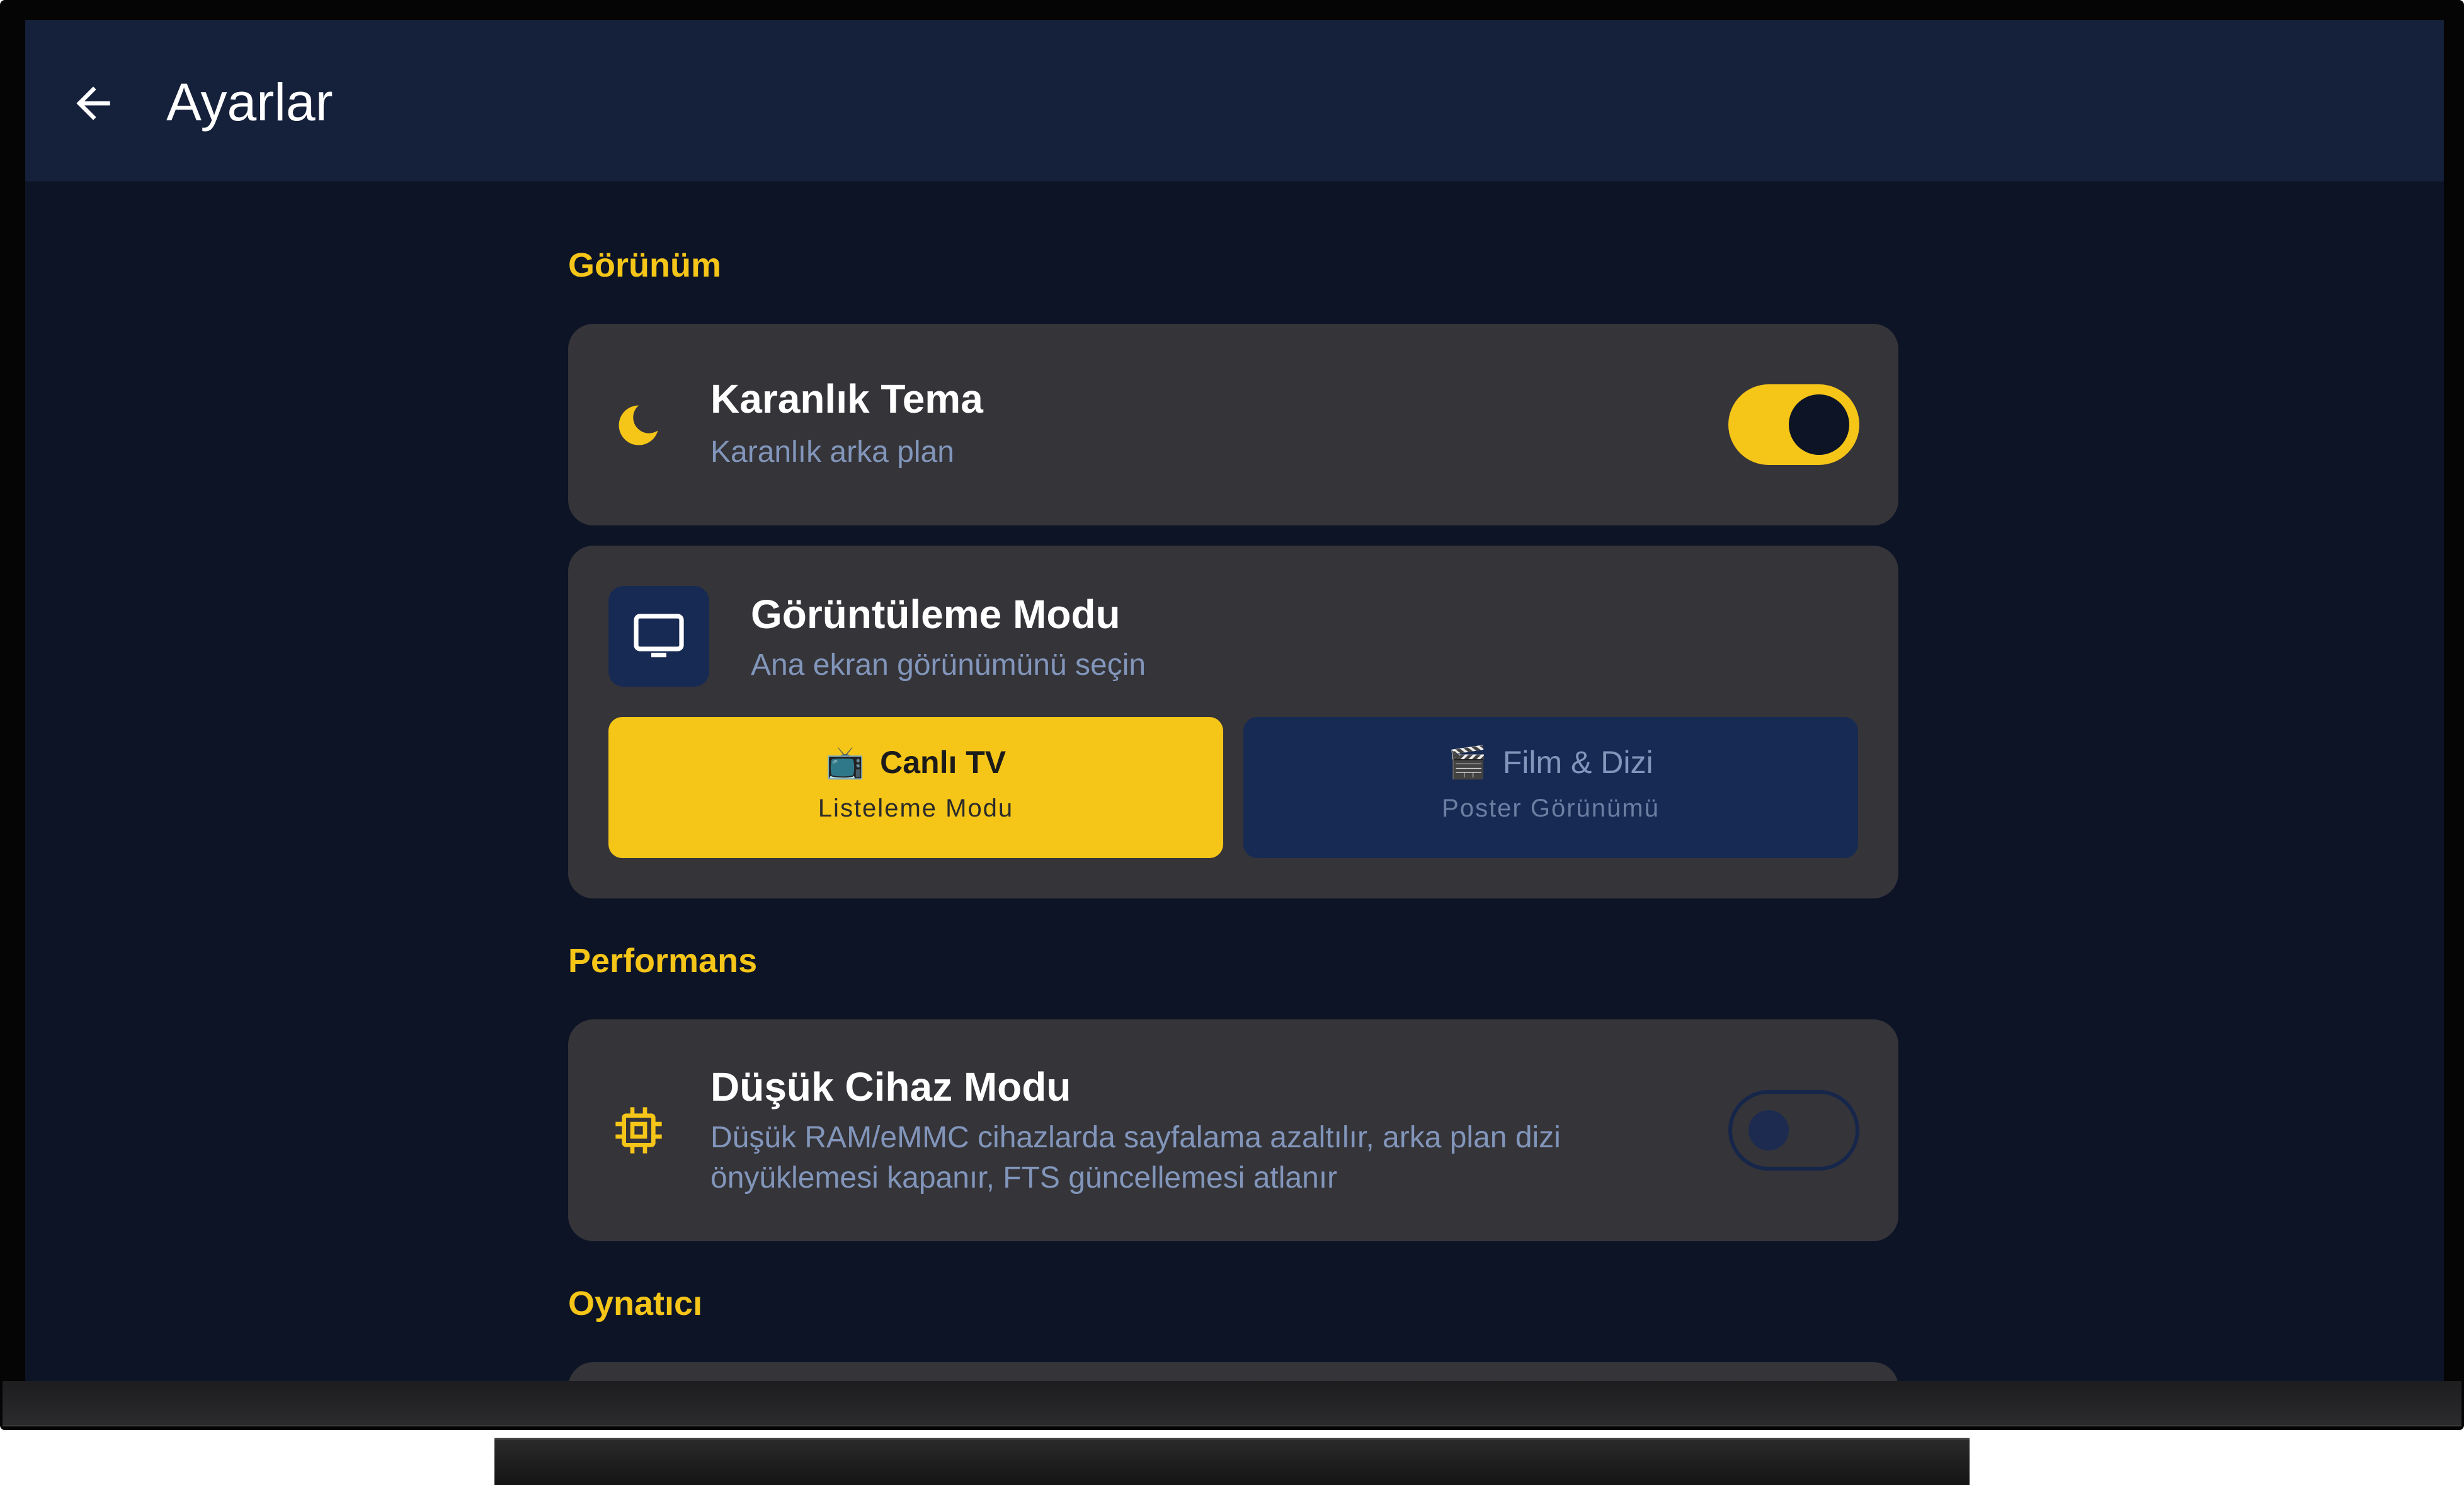  What do you see at coordinates (1551, 808) in the screenshot?
I see `mode-option-subtitle: Poster Görünümü` at bounding box center [1551, 808].